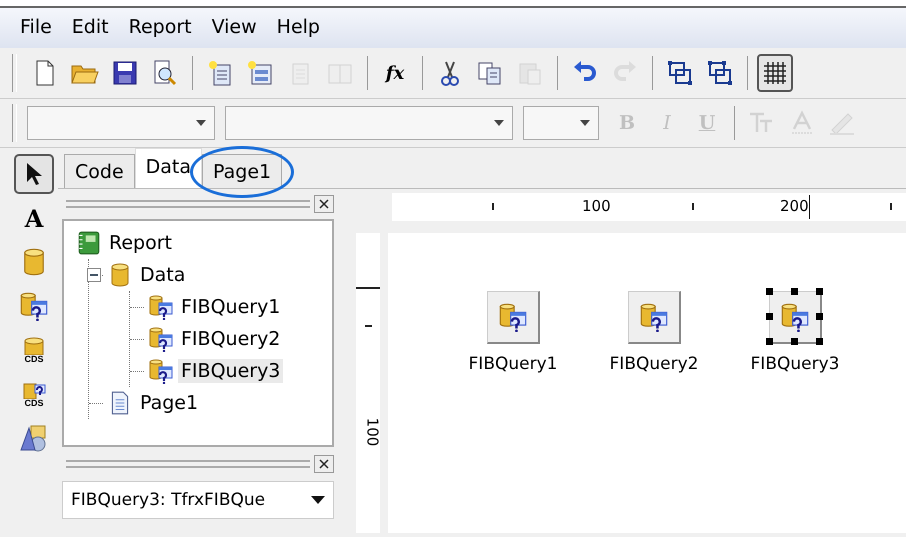  I want to click on component-label: FIBQuery3, so click(795, 364).